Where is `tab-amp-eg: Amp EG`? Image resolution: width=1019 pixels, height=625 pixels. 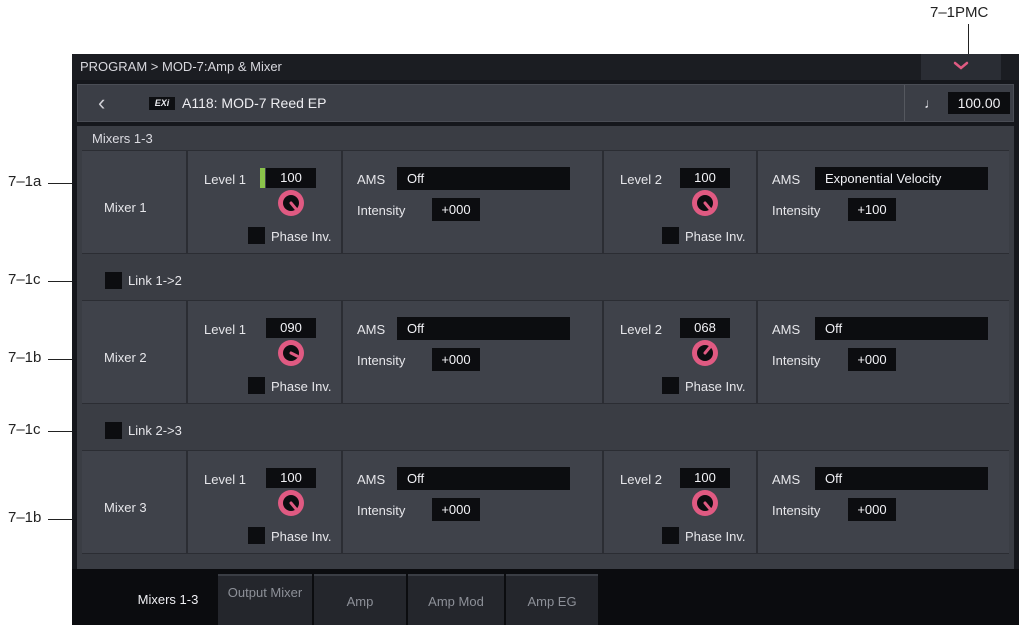
tab-amp-eg: Amp EG is located at coordinates (552, 599).